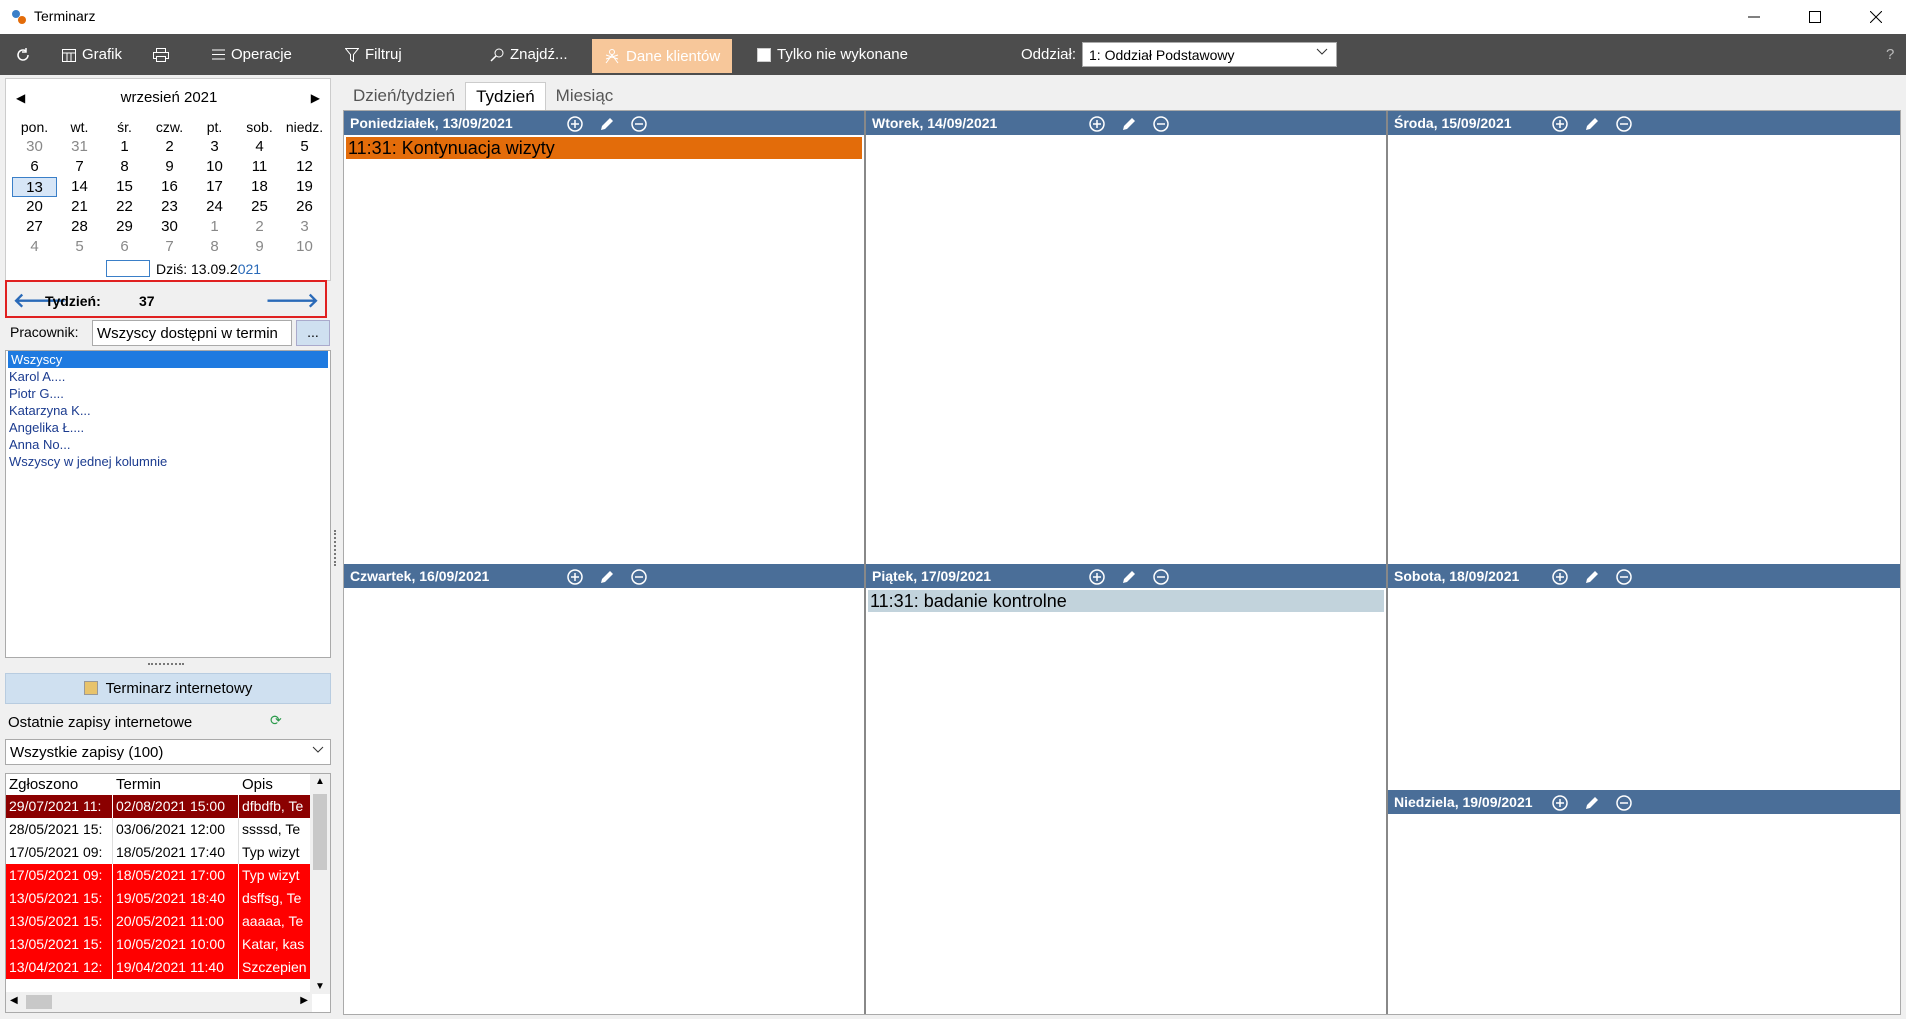 The height and width of the screenshot is (1019, 1906). What do you see at coordinates (1209, 54) in the screenshot?
I see `oddzial-select: 1: Oddział Podstawowy` at bounding box center [1209, 54].